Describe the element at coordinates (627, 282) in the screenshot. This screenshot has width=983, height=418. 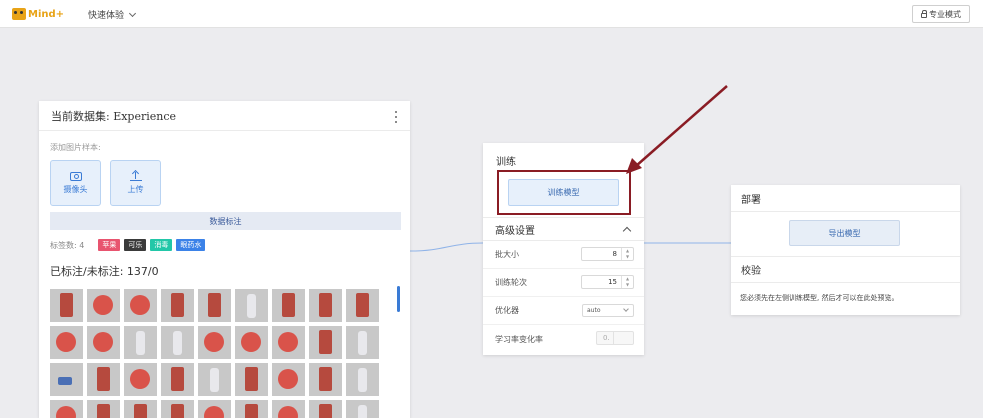
I see `epochs-stepper: ▲ ▼` at that location.